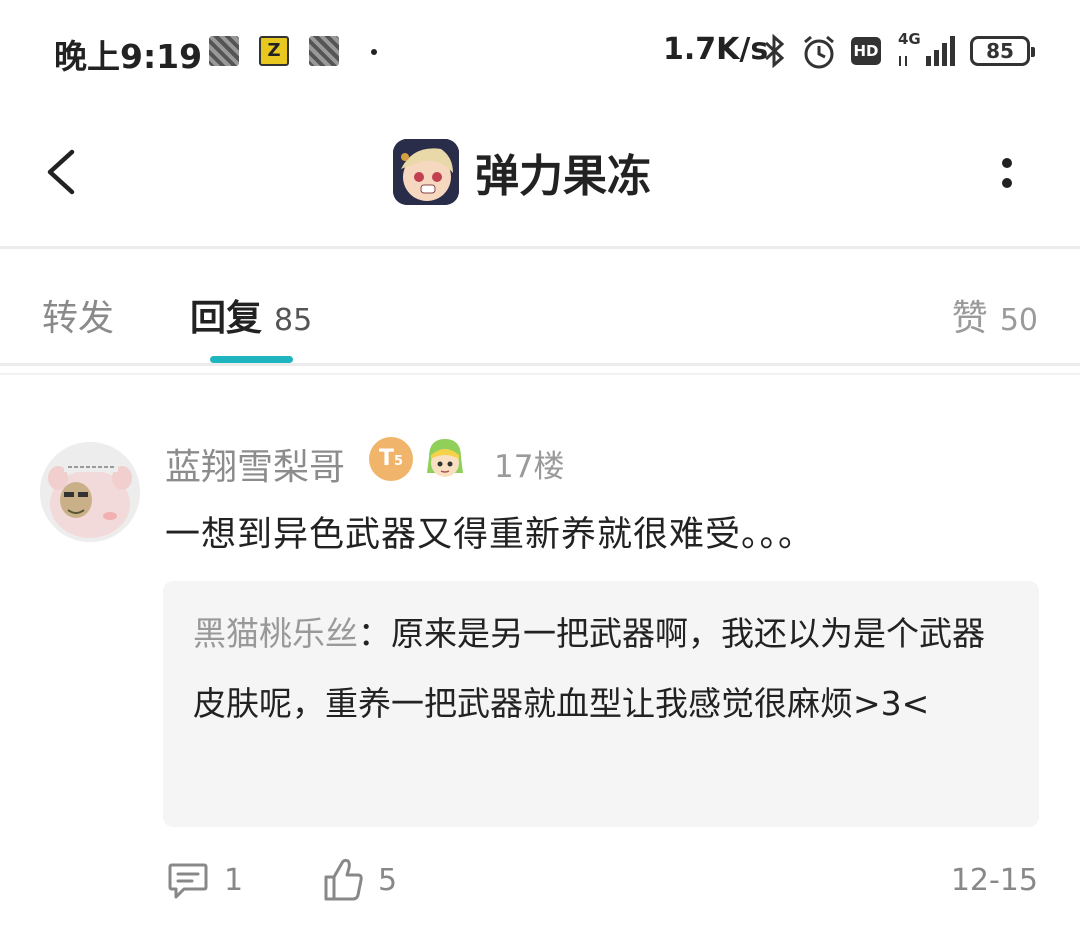 The image size is (1080, 941). I want to click on active-tab-indicator, so click(251, 359).